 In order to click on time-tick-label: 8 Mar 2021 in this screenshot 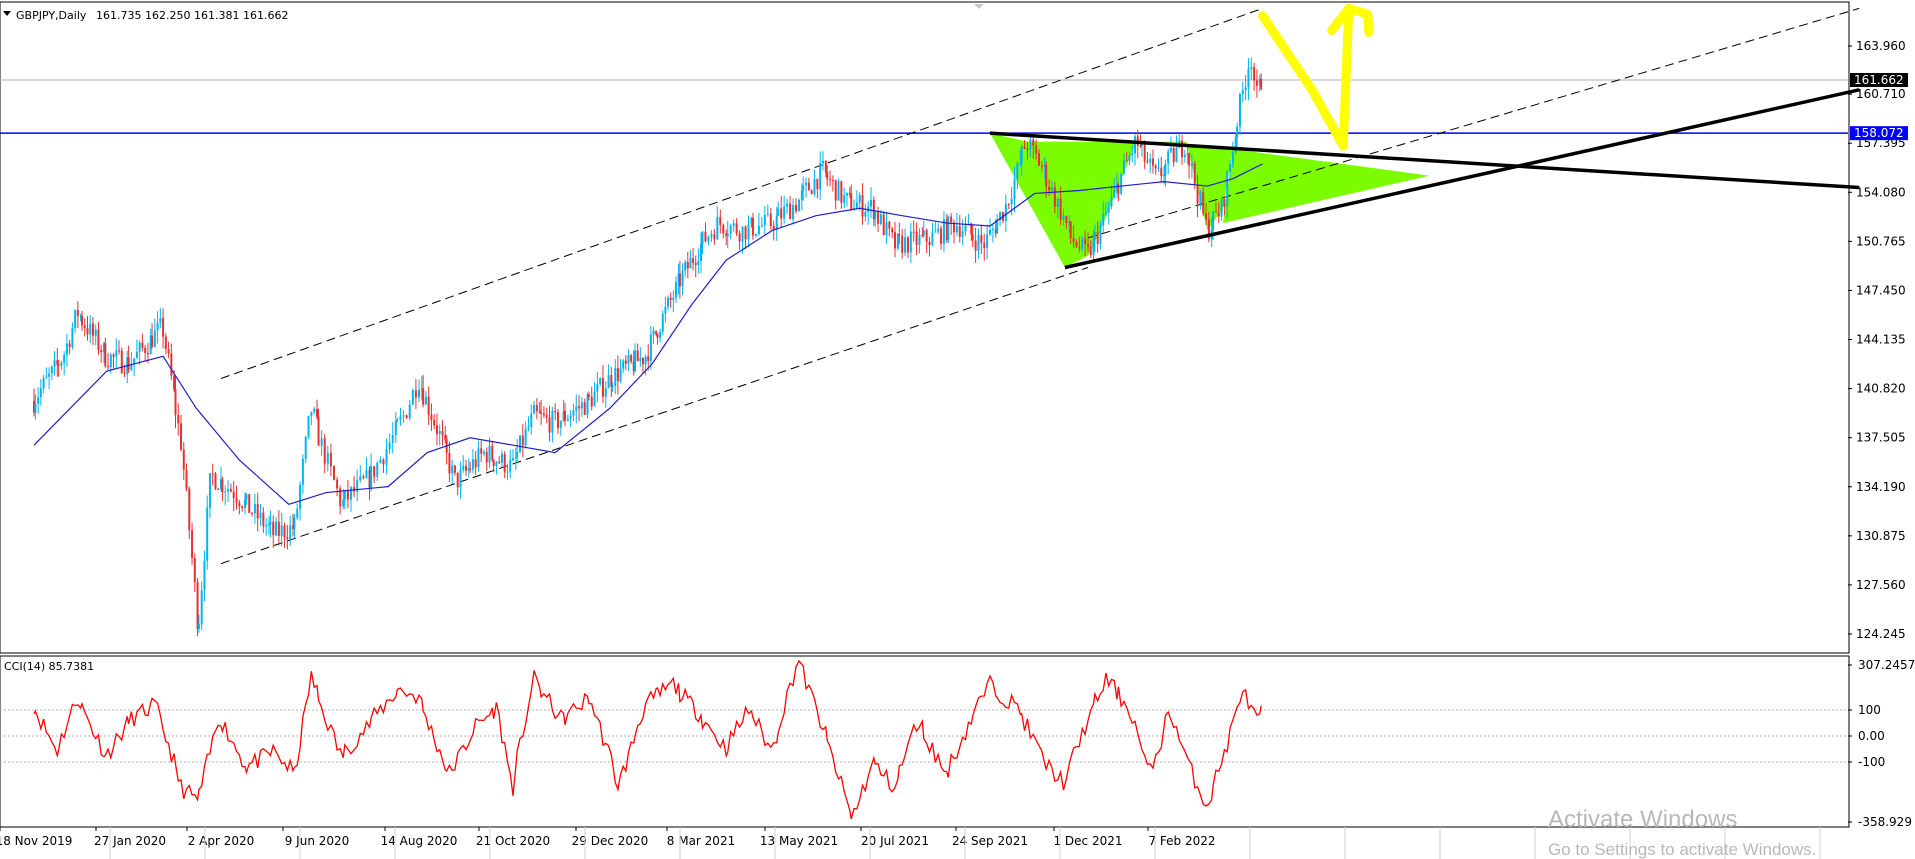, I will do `click(701, 841)`.